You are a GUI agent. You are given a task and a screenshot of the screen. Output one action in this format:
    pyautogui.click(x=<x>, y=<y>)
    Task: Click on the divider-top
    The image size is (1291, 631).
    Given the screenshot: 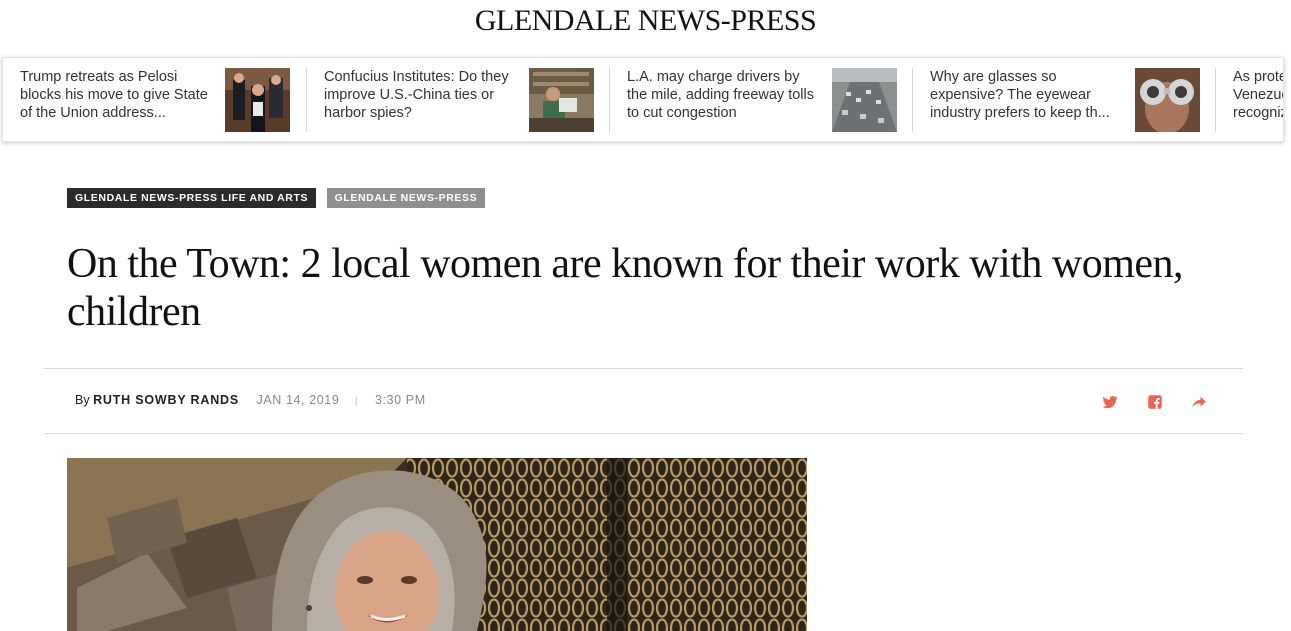 What is the action you would take?
    pyautogui.click(x=643, y=368)
    